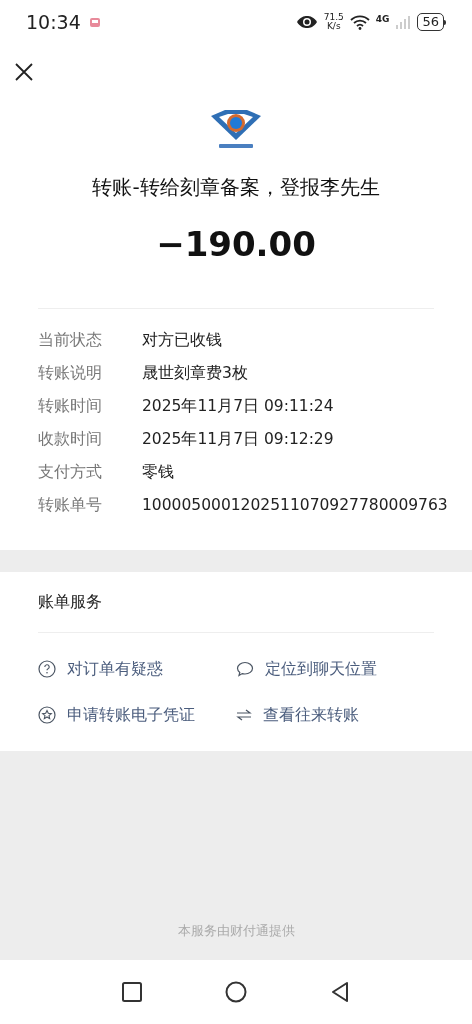 Image resolution: width=472 pixels, height=1024 pixels. I want to click on detail-label: 当前状态, so click(70, 340).